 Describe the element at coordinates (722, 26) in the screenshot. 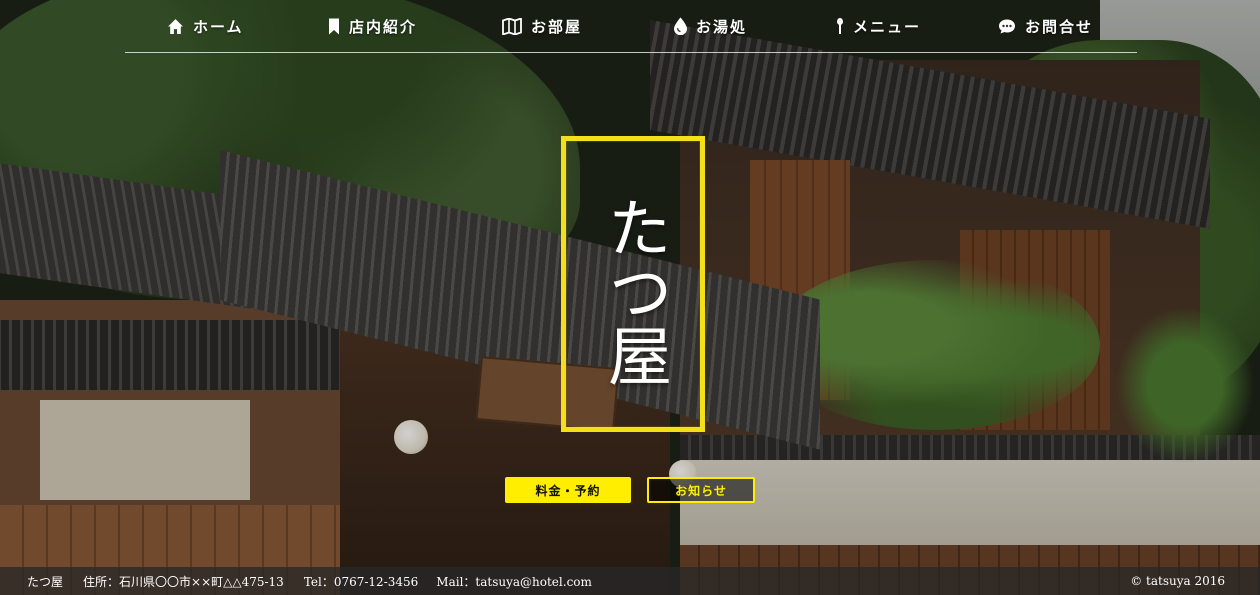

I see `nav-item-label: お湯処` at that location.